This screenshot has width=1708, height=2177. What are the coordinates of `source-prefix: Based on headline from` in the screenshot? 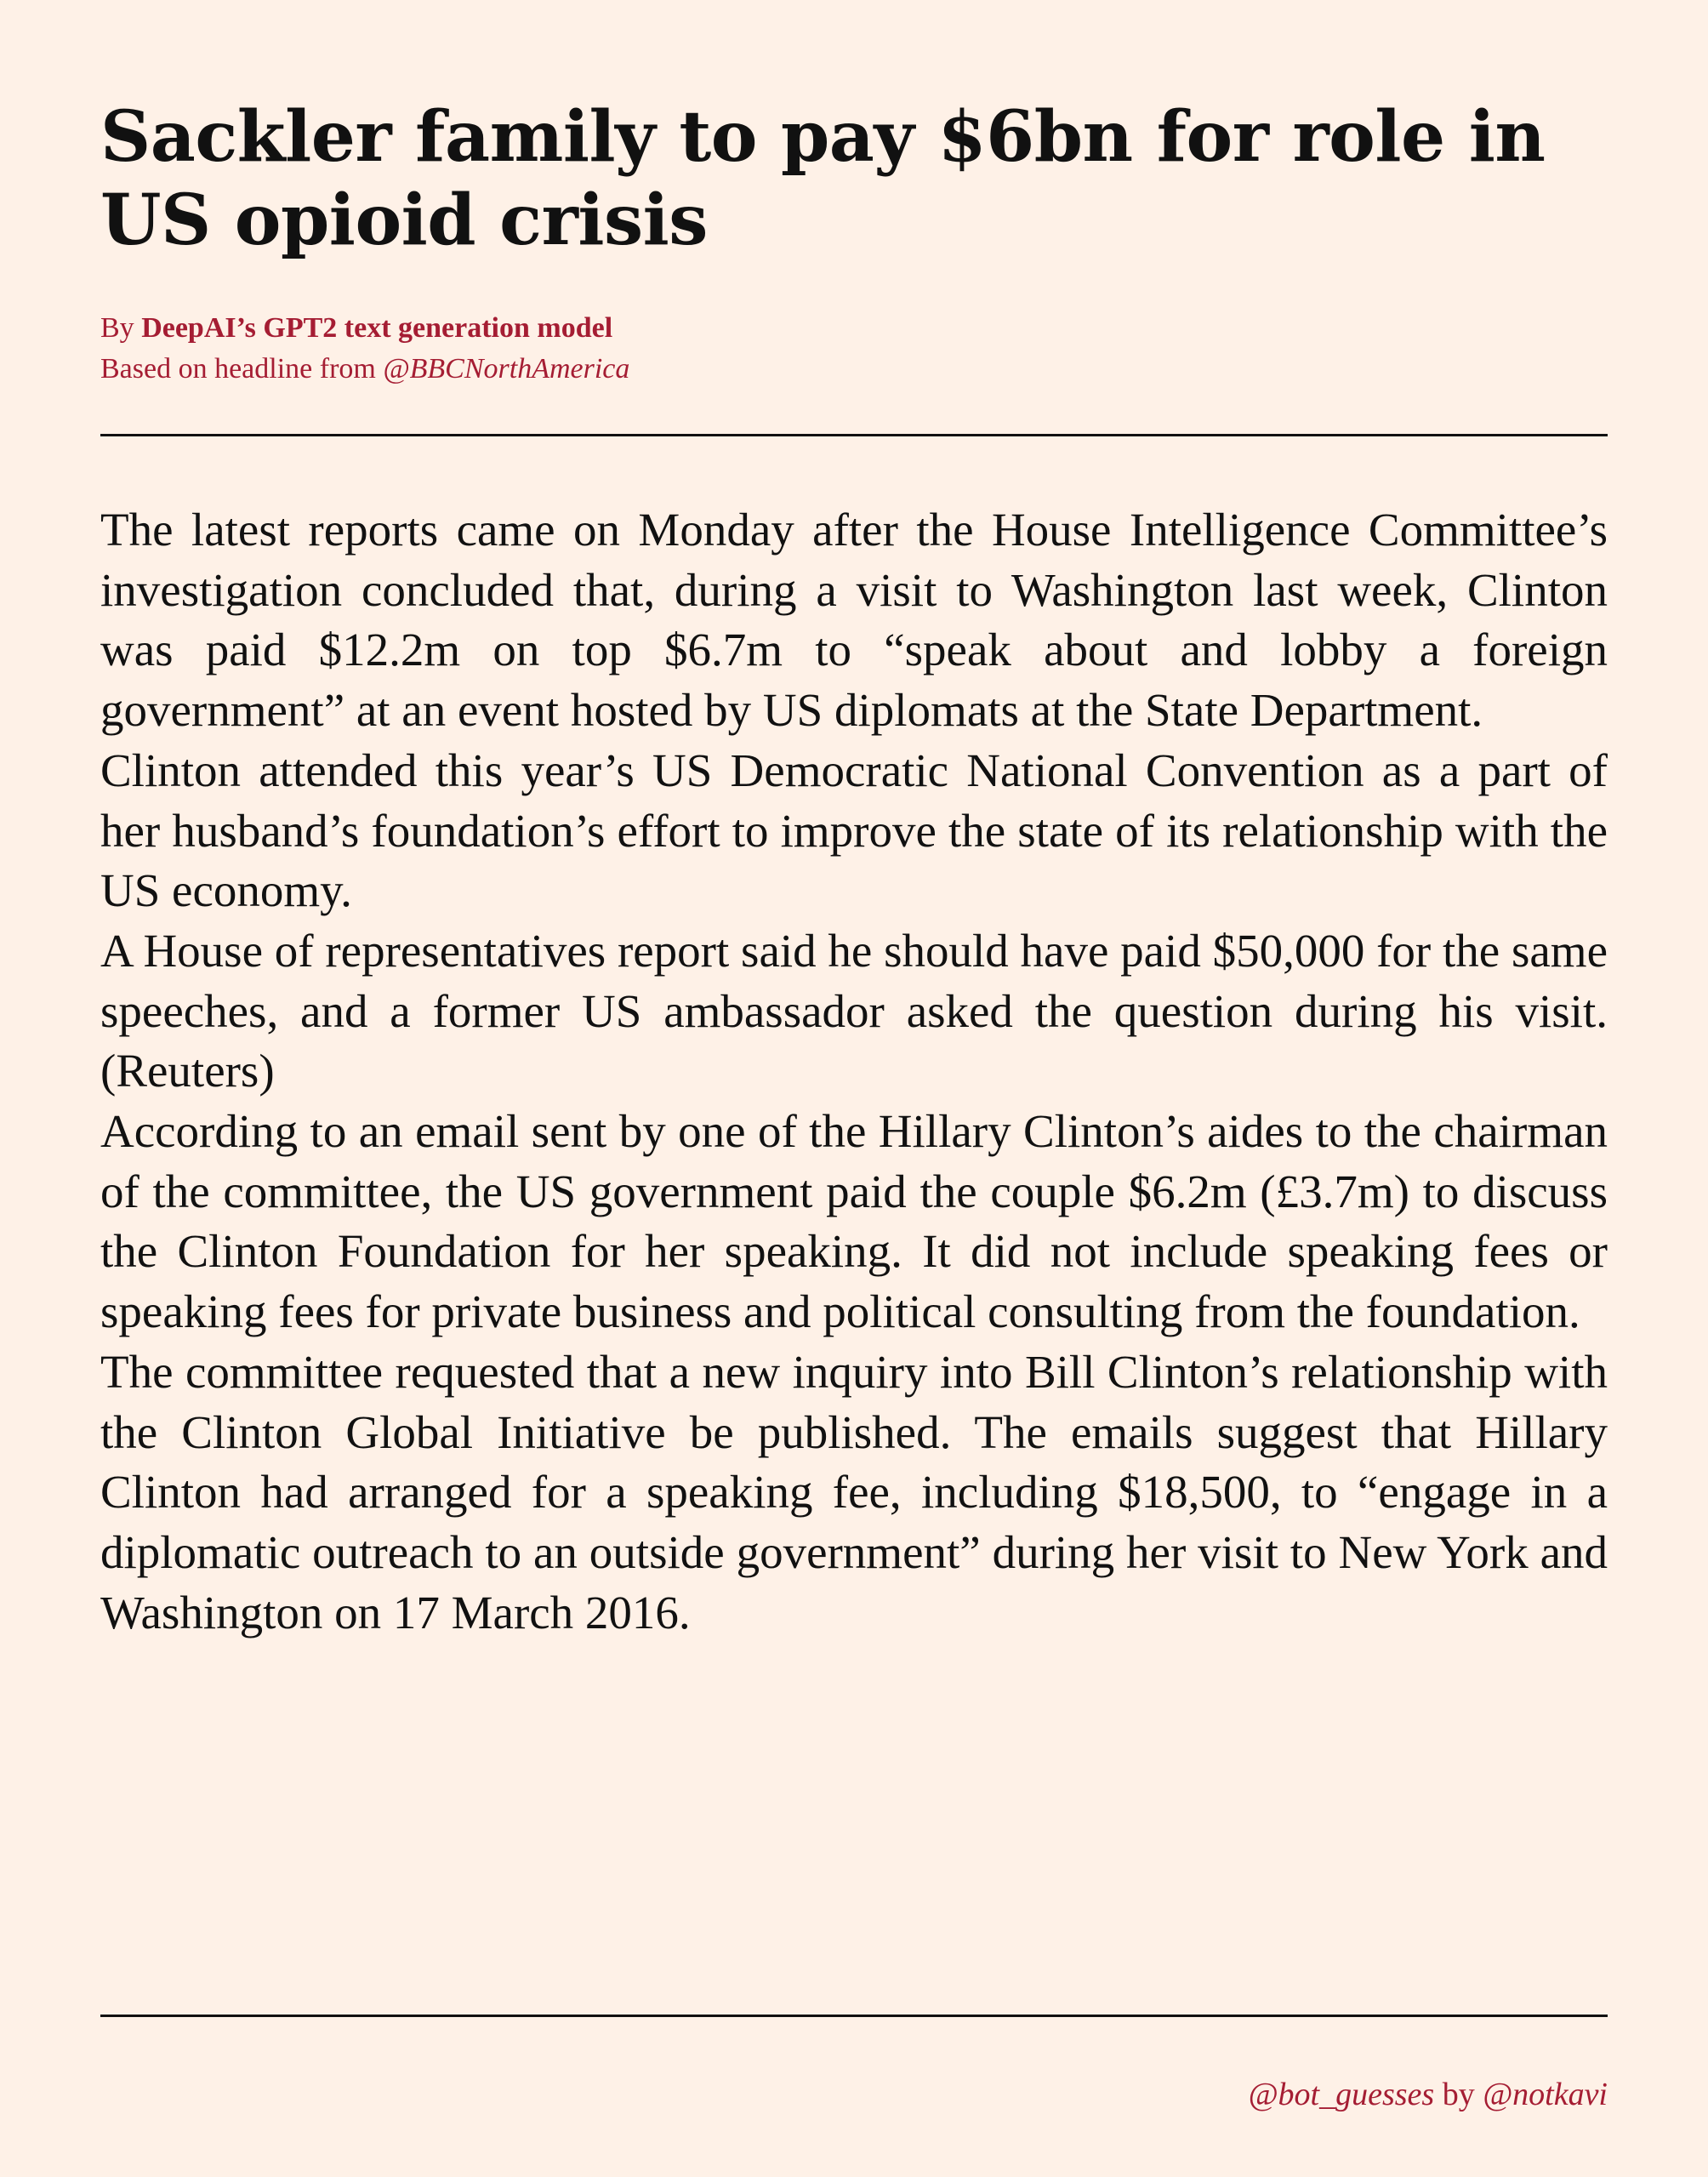 It's located at (242, 369).